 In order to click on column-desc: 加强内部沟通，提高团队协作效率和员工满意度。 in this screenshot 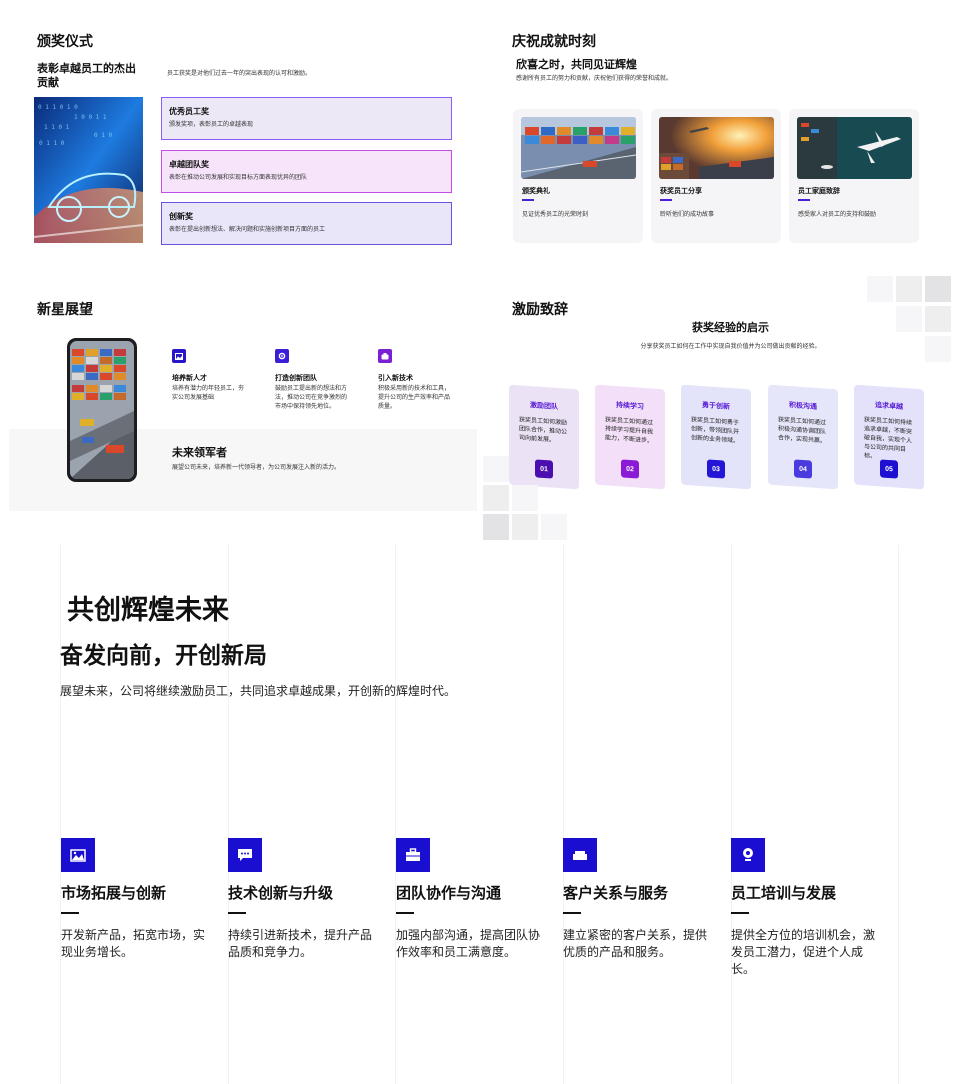, I will do `click(468, 943)`.